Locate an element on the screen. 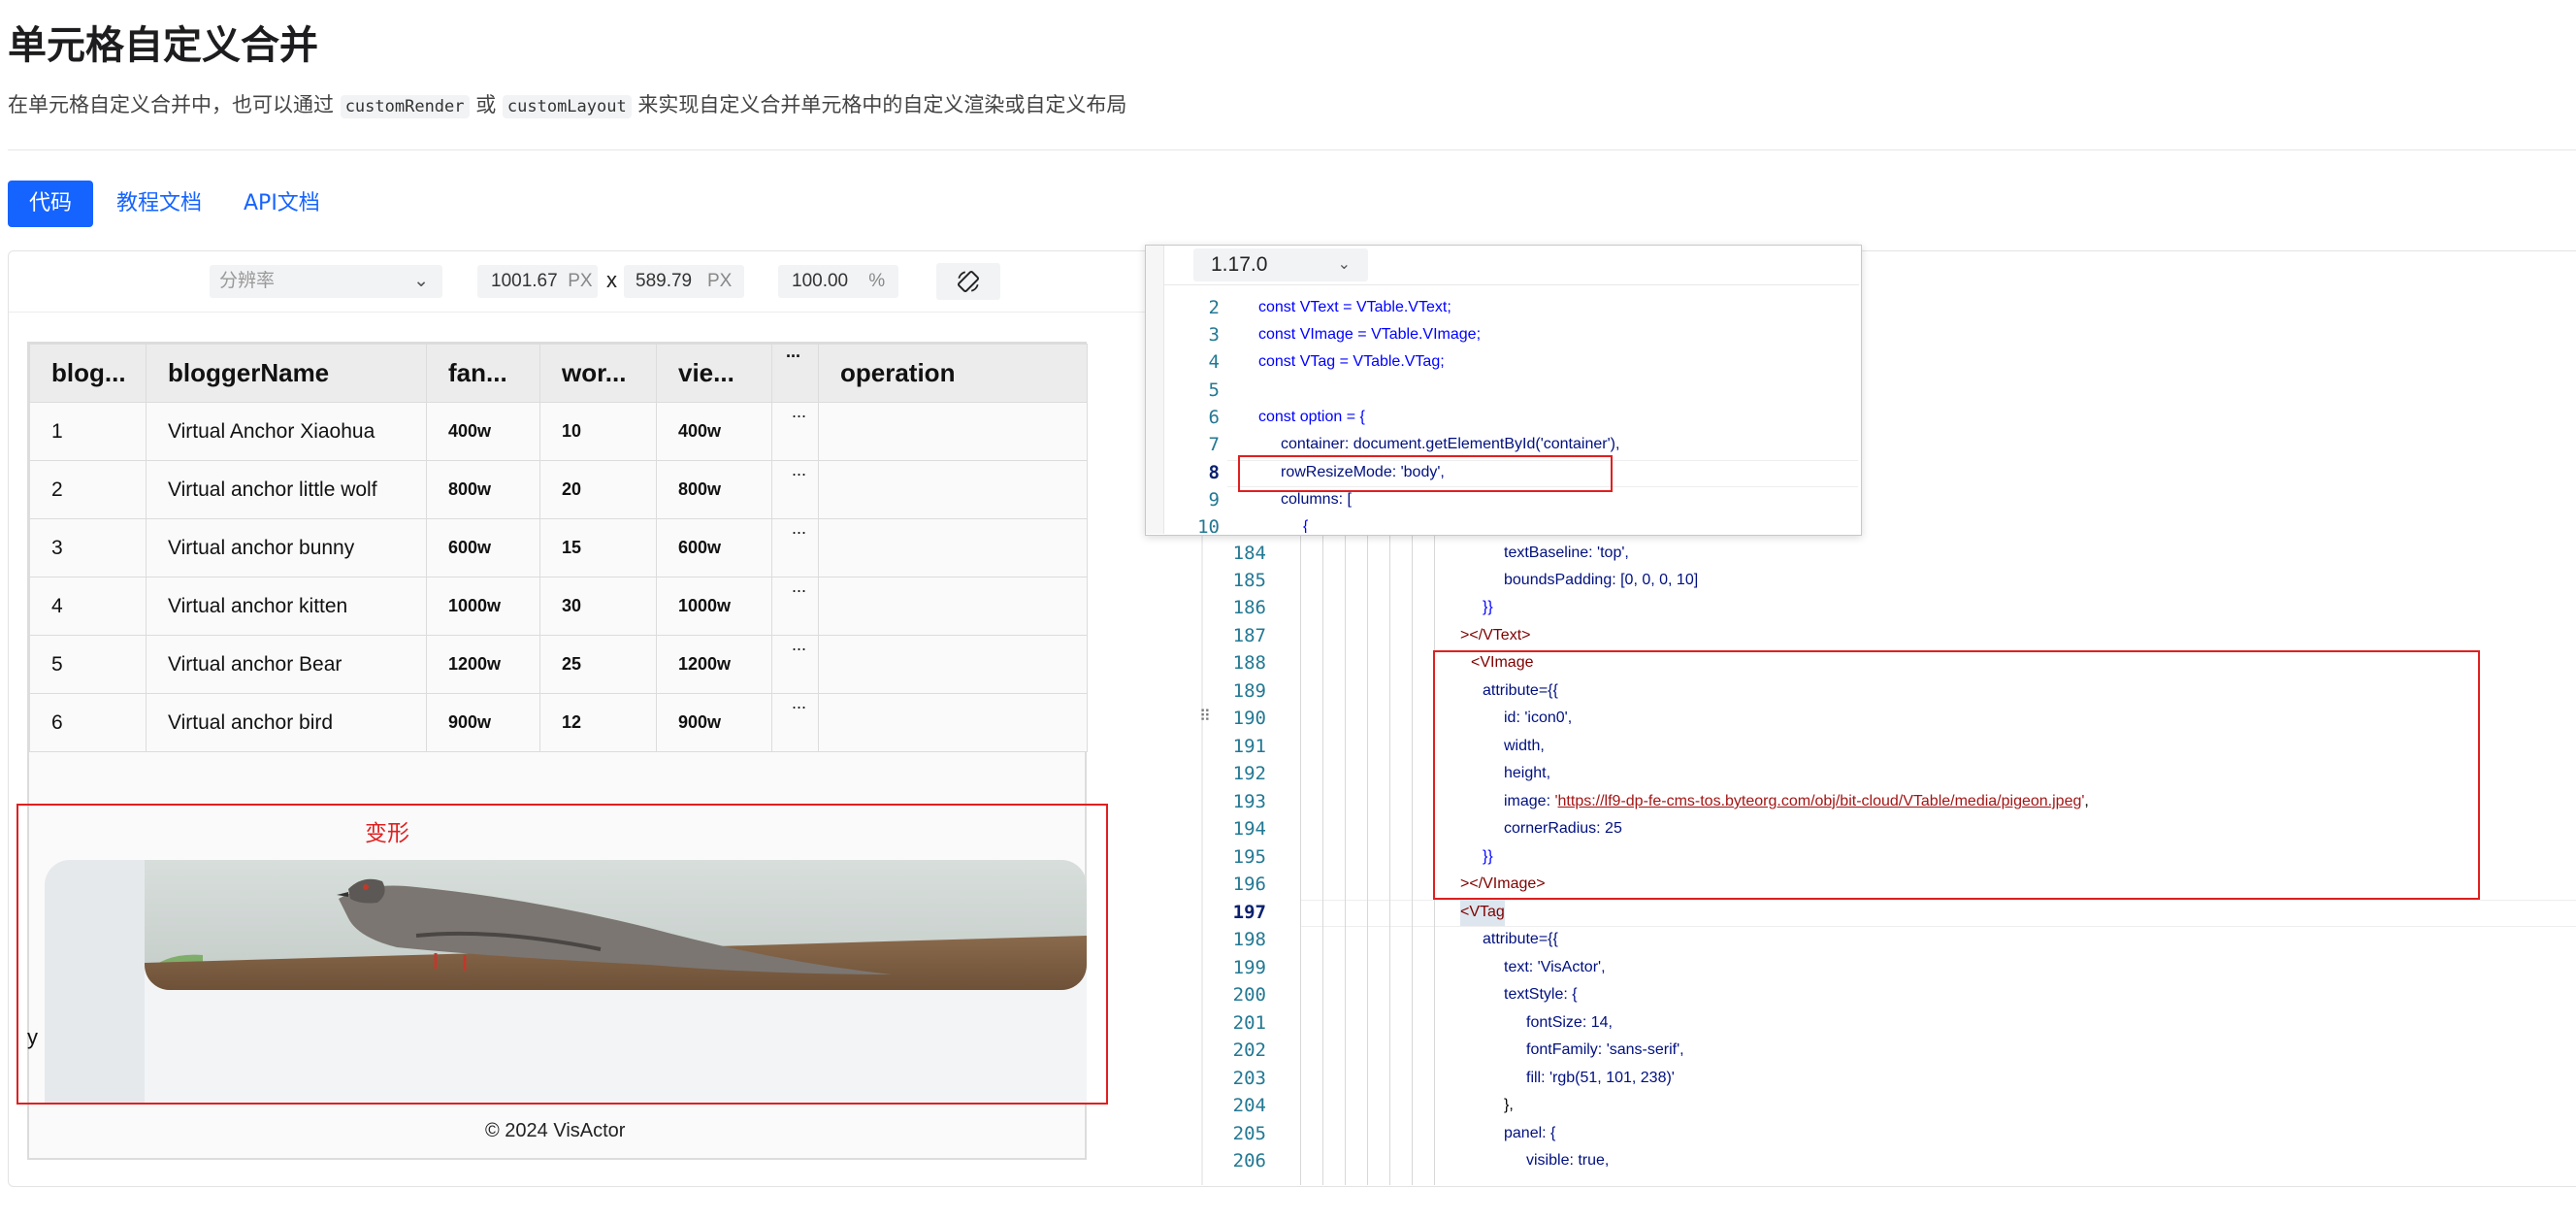 Image resolution: width=2576 pixels, height=1221 pixels. cell-fans: 900w is located at coordinates (483, 722).